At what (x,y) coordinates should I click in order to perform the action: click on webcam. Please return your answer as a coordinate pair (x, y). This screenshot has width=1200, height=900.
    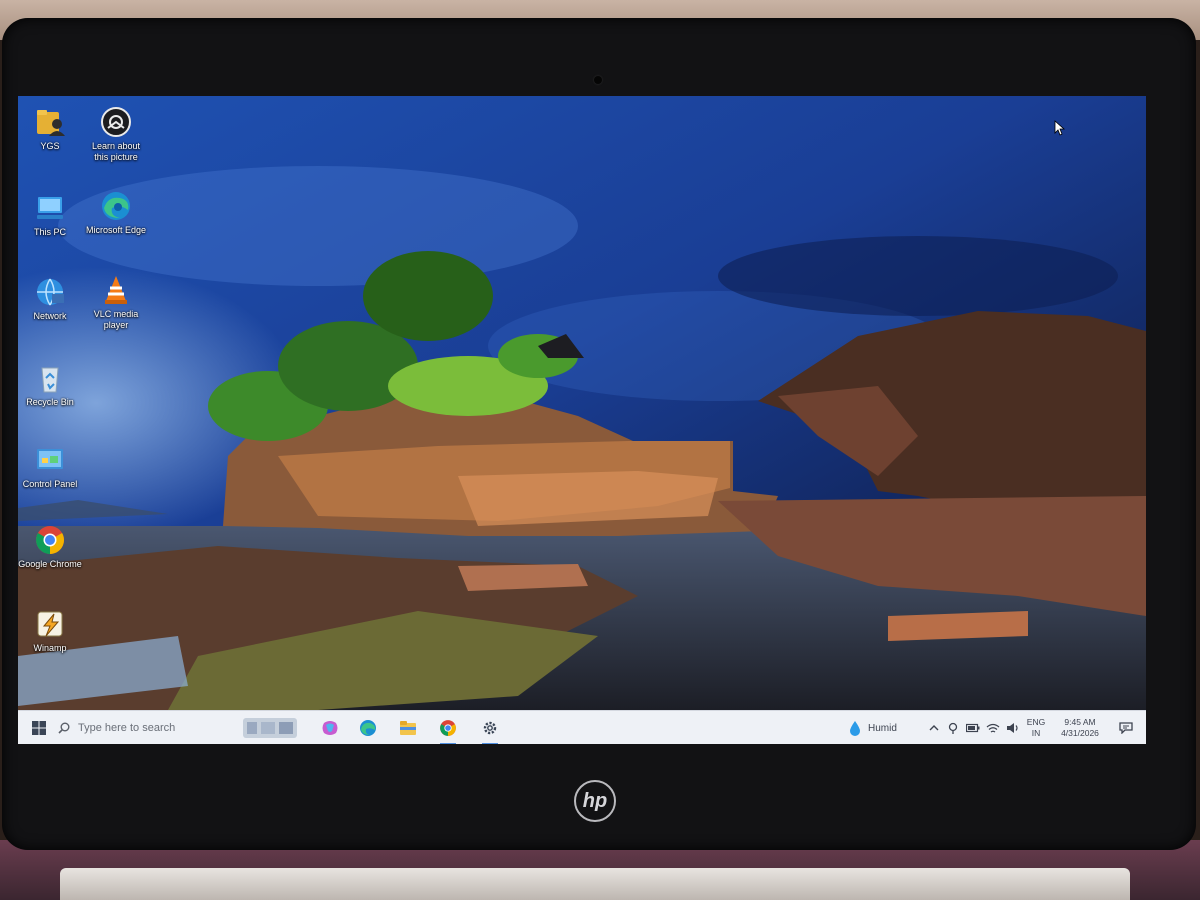
    Looking at the image, I should click on (598, 80).